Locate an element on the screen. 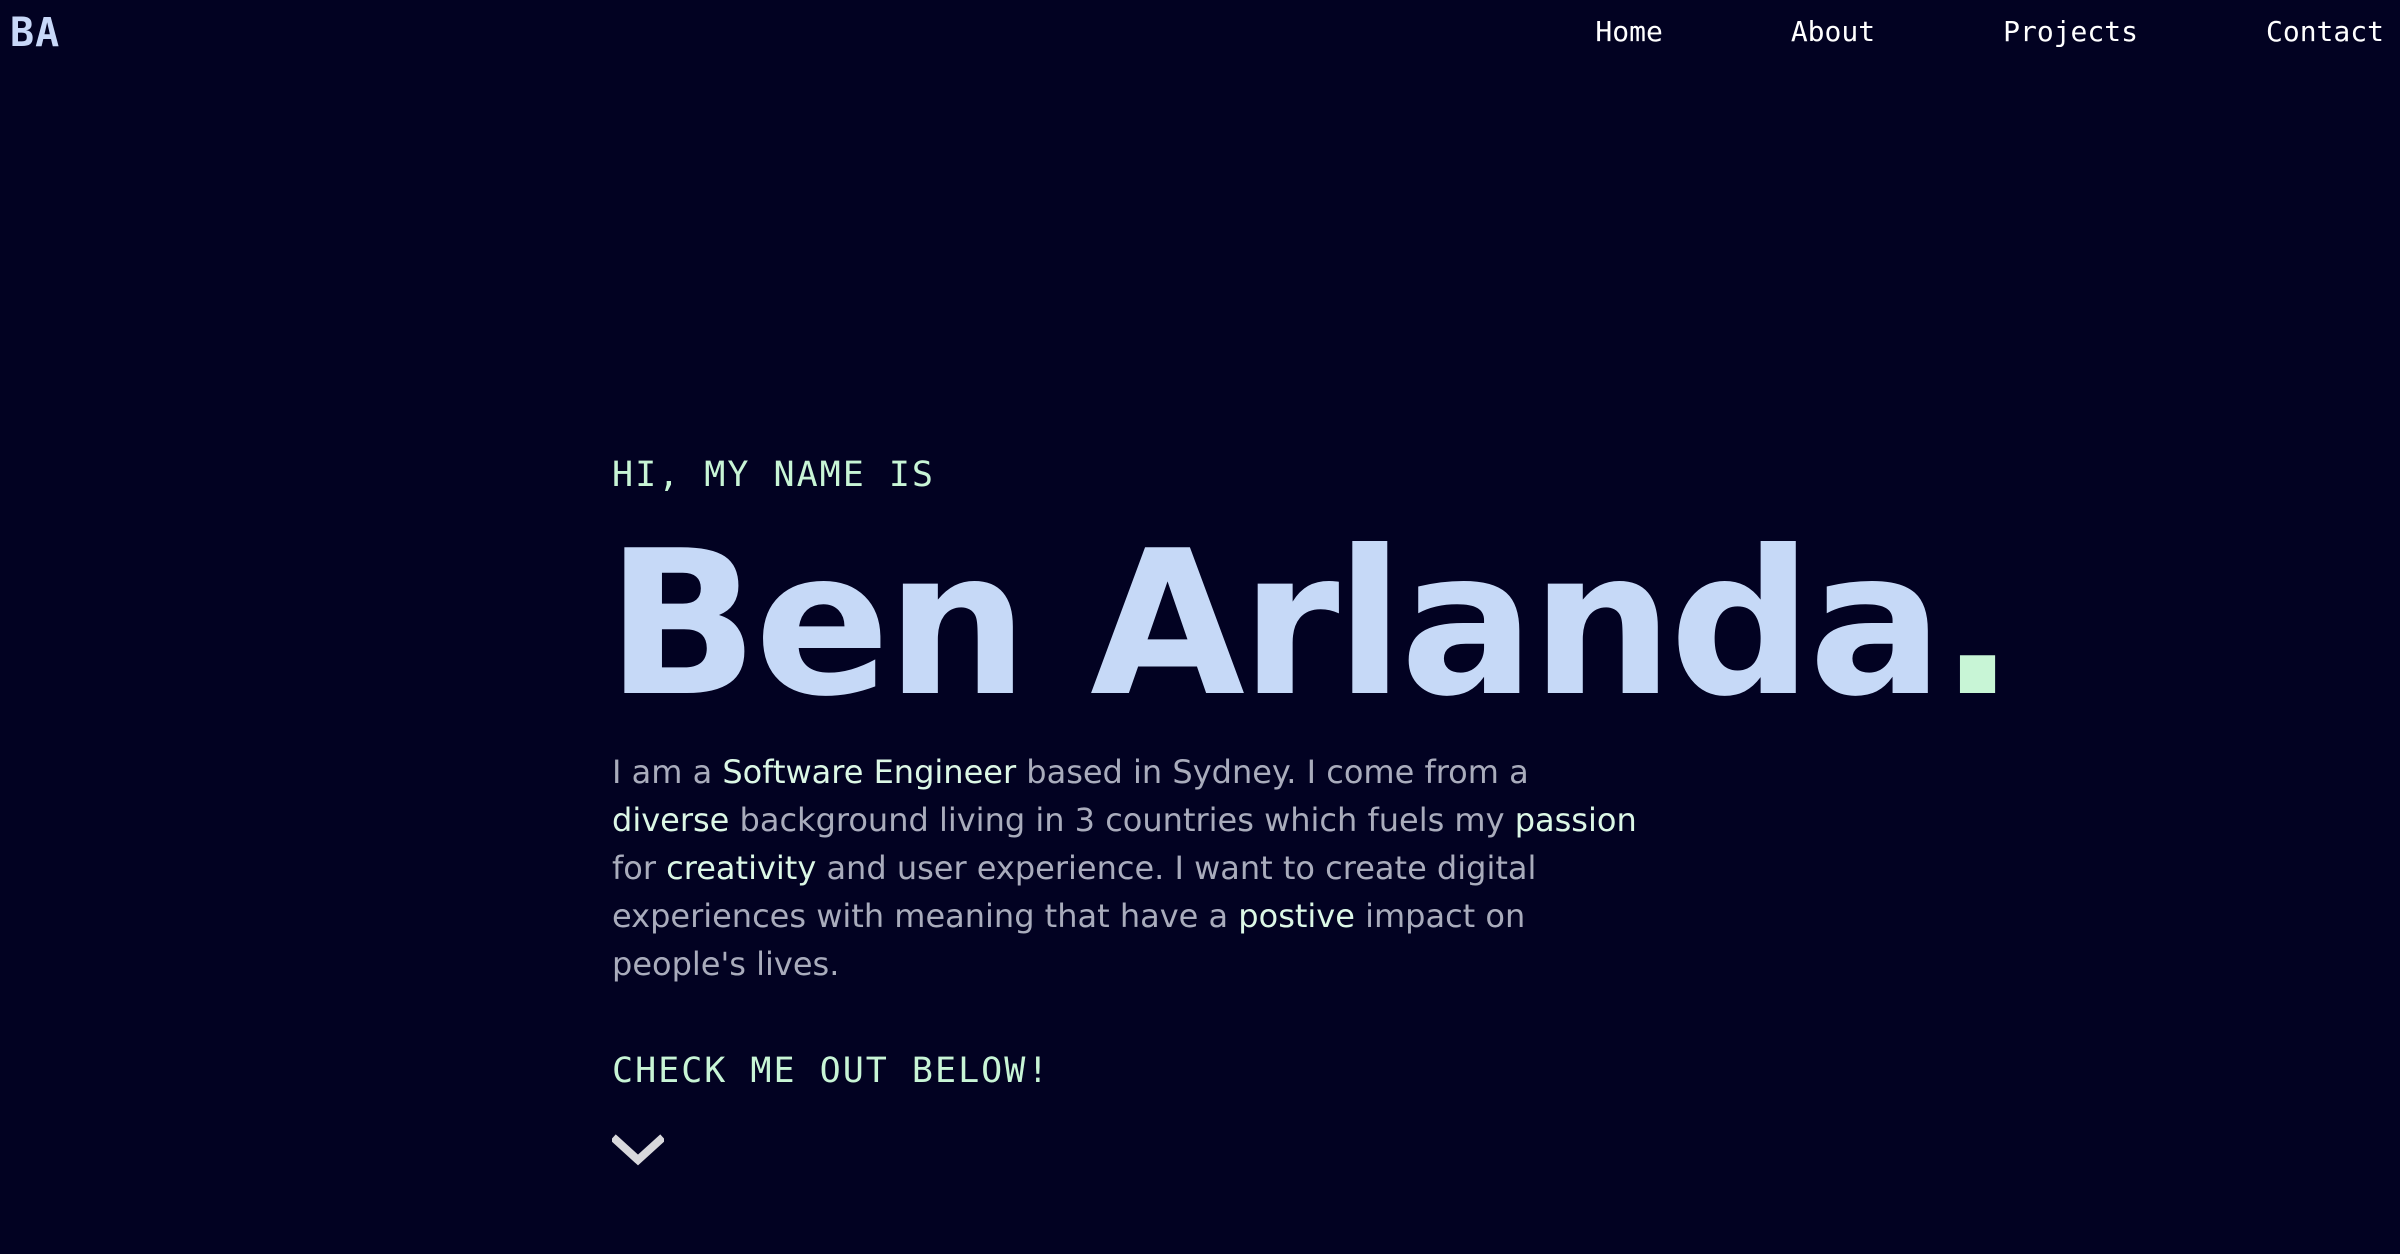 The height and width of the screenshot is (1254, 2400). bio-text: based in Sydney. I come from a is located at coordinates (1272, 772).